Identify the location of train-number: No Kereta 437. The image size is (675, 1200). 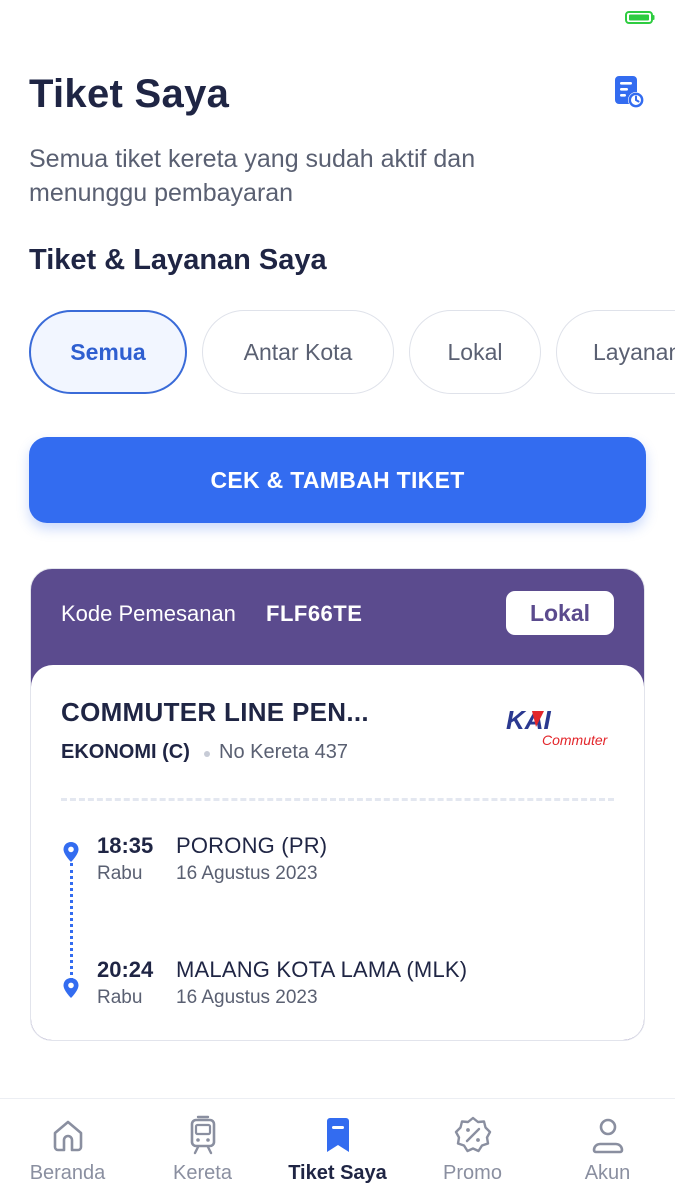
(283, 752).